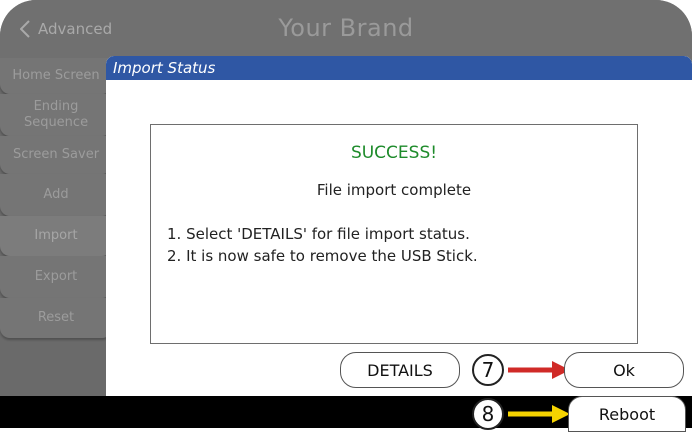 This screenshot has height=432, width=692. What do you see at coordinates (400, 370) in the screenshot?
I see `details-button: DETAILS` at bounding box center [400, 370].